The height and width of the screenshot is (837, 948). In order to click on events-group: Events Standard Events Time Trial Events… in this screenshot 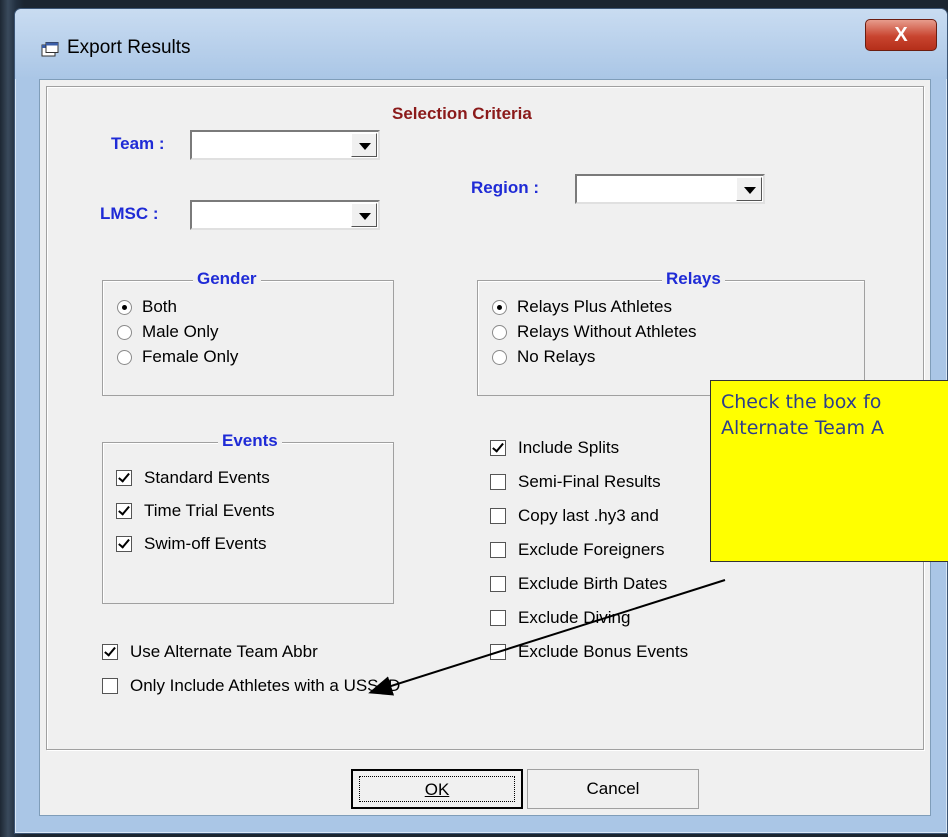, I will do `click(248, 517)`.